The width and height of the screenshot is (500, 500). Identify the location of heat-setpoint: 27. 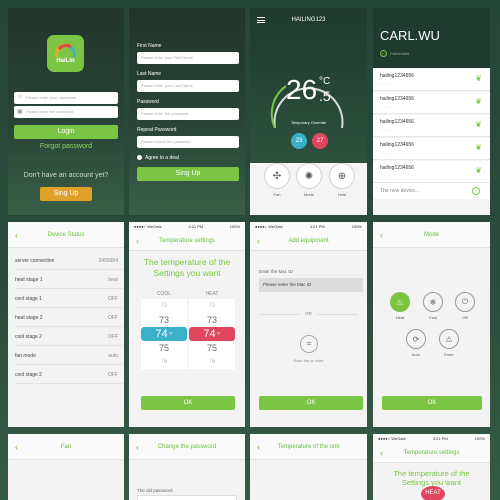
(320, 141).